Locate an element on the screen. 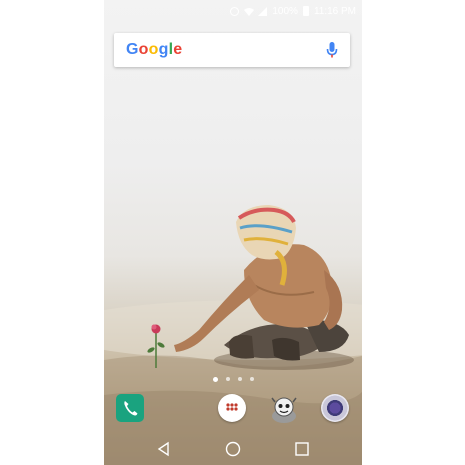 The image size is (465, 465). google-logo: Google is located at coordinates (154, 50).